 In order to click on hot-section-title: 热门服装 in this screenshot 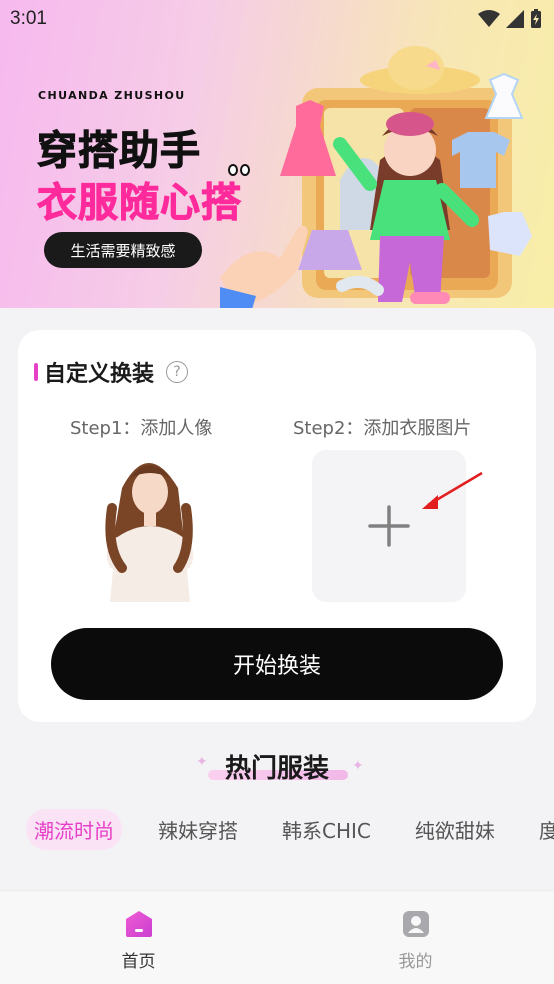, I will do `click(276, 769)`.